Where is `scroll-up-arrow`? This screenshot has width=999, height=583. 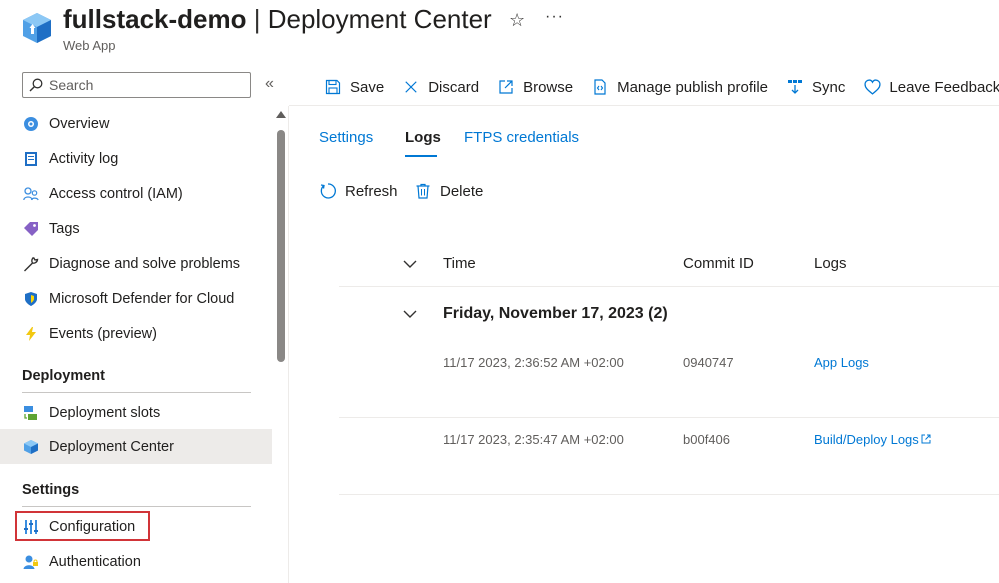
scroll-up-arrow is located at coordinates (281, 114).